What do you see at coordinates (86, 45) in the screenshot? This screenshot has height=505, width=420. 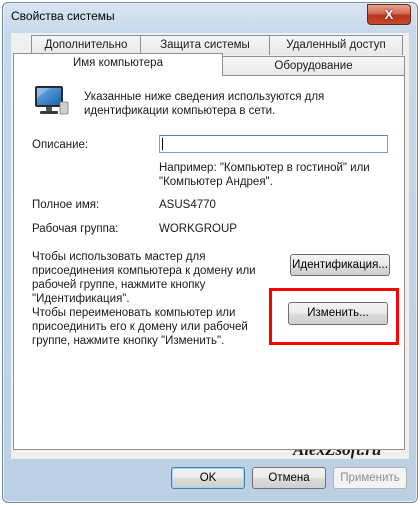 I see `tab-advanced: Дополнительно` at bounding box center [86, 45].